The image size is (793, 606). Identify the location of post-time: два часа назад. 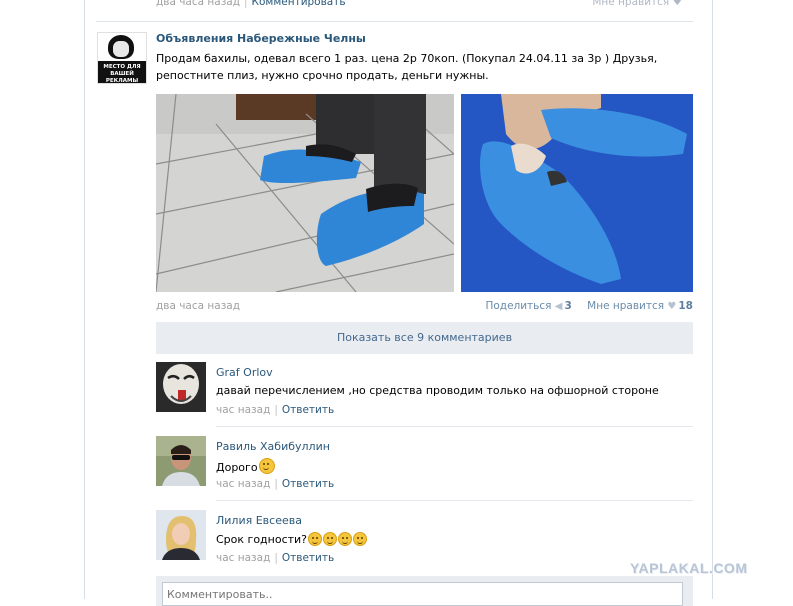
(198, 306).